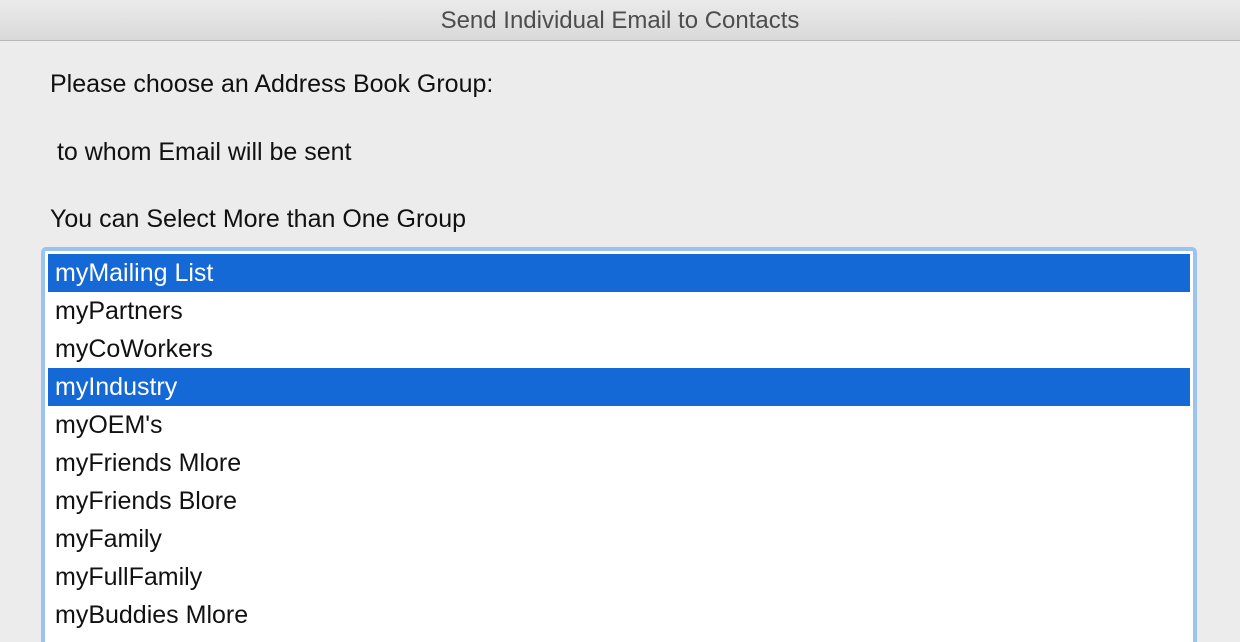 Image resolution: width=1240 pixels, height=642 pixels. I want to click on list-item-myfriends-mlore: myFriends Mlore, so click(619, 463).